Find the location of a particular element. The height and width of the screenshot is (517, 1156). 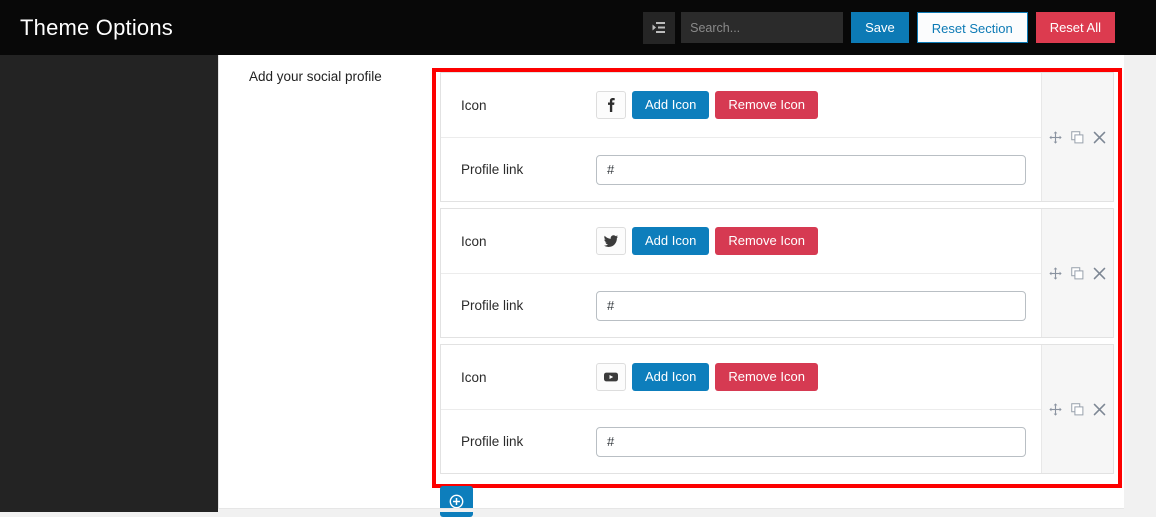

search-input is located at coordinates (762, 27).